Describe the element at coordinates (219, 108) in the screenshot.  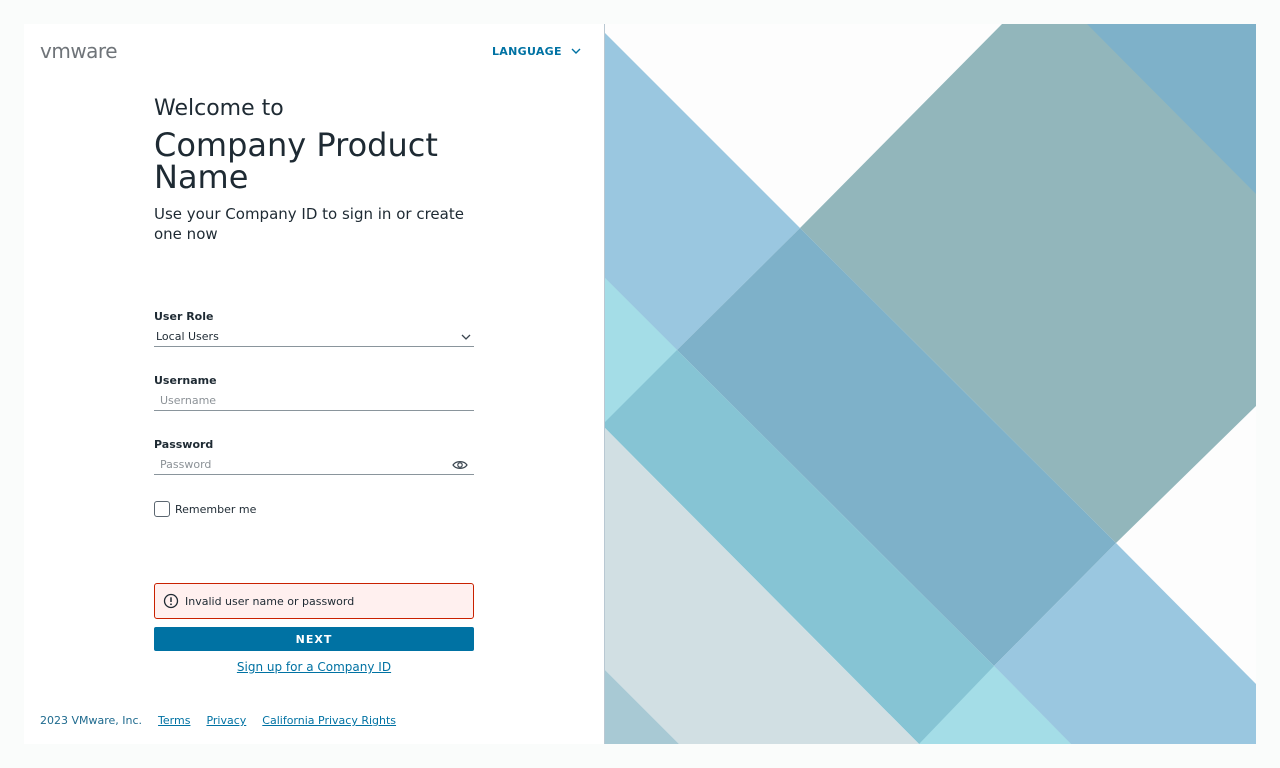
I see `welcome-heading: Welcome to` at that location.